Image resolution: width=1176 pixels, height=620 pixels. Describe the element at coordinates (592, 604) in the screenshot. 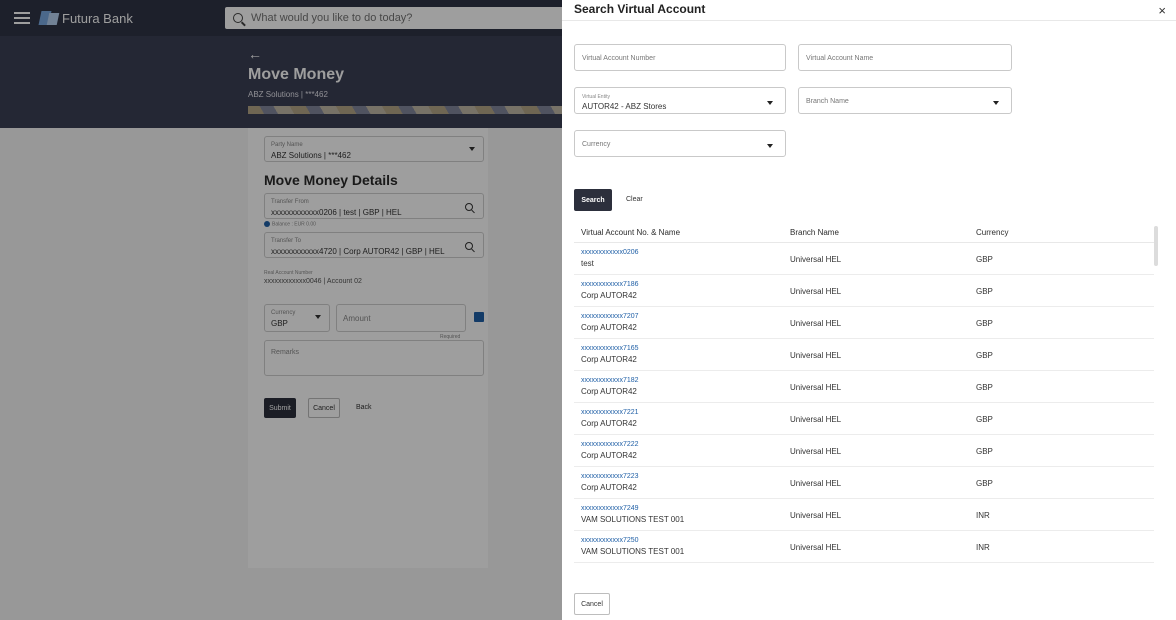

I see `modal-cancel-button: Cancel` at that location.